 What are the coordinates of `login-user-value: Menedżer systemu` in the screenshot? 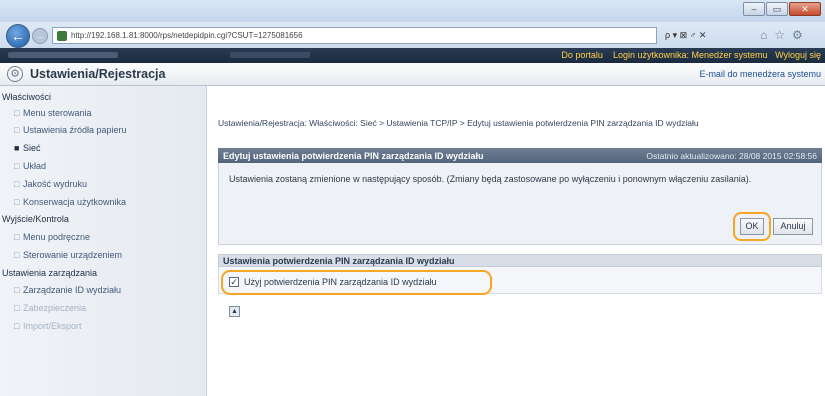 It's located at (729, 55).